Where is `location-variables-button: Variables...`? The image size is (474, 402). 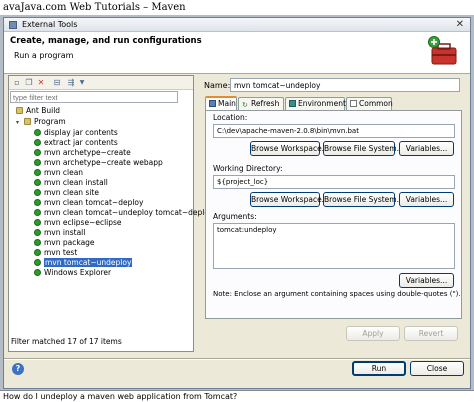
location-variables-button: Variables... is located at coordinates (426, 148).